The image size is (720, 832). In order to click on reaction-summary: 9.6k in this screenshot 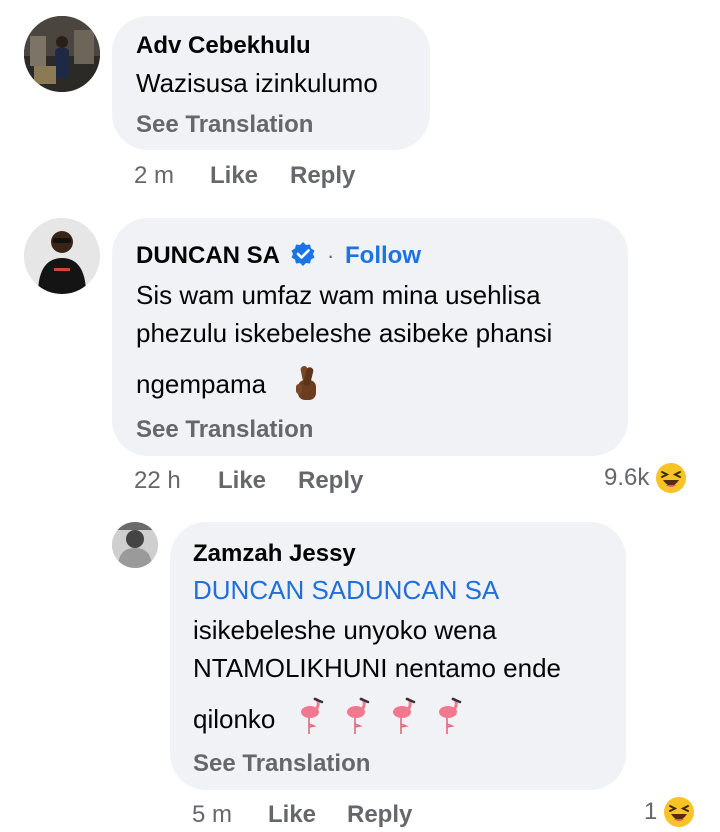, I will do `click(645, 478)`.